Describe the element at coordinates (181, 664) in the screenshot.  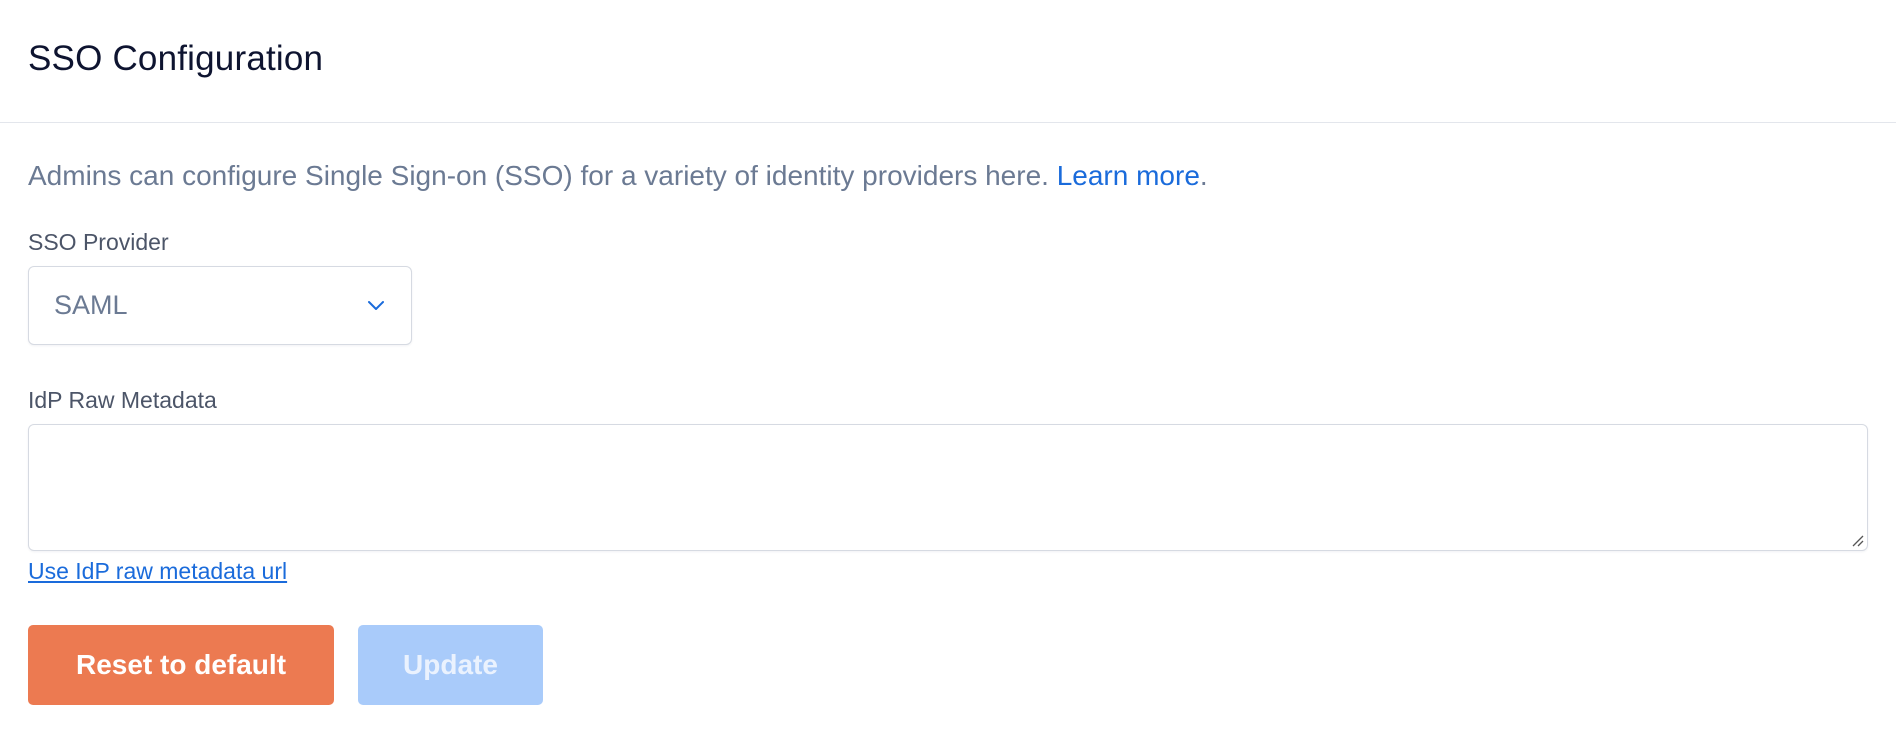
I see `reset-to-default-button: Reset to default` at that location.